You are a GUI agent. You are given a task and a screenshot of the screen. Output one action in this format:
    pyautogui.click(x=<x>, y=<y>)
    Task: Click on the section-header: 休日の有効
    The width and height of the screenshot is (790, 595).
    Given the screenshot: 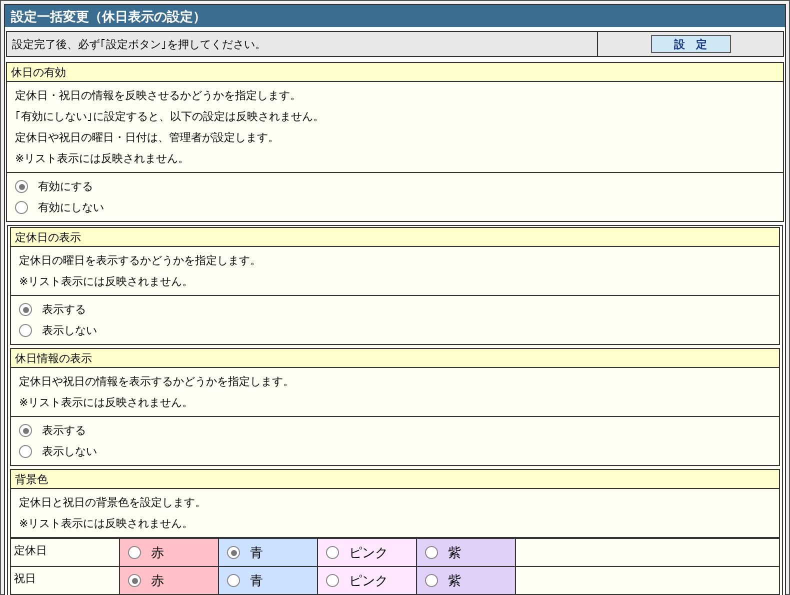 What is the action you would take?
    pyautogui.click(x=395, y=72)
    